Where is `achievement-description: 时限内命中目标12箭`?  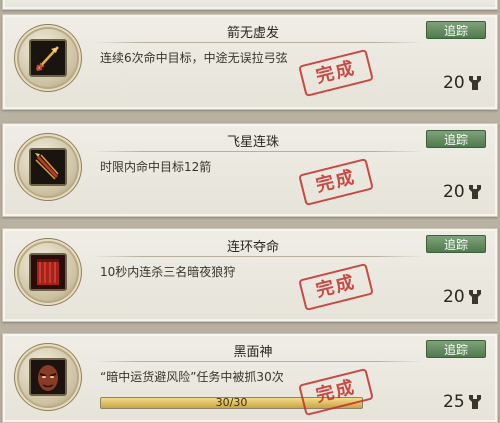 achievement-description: 时限内命中目标12箭 is located at coordinates (156, 167).